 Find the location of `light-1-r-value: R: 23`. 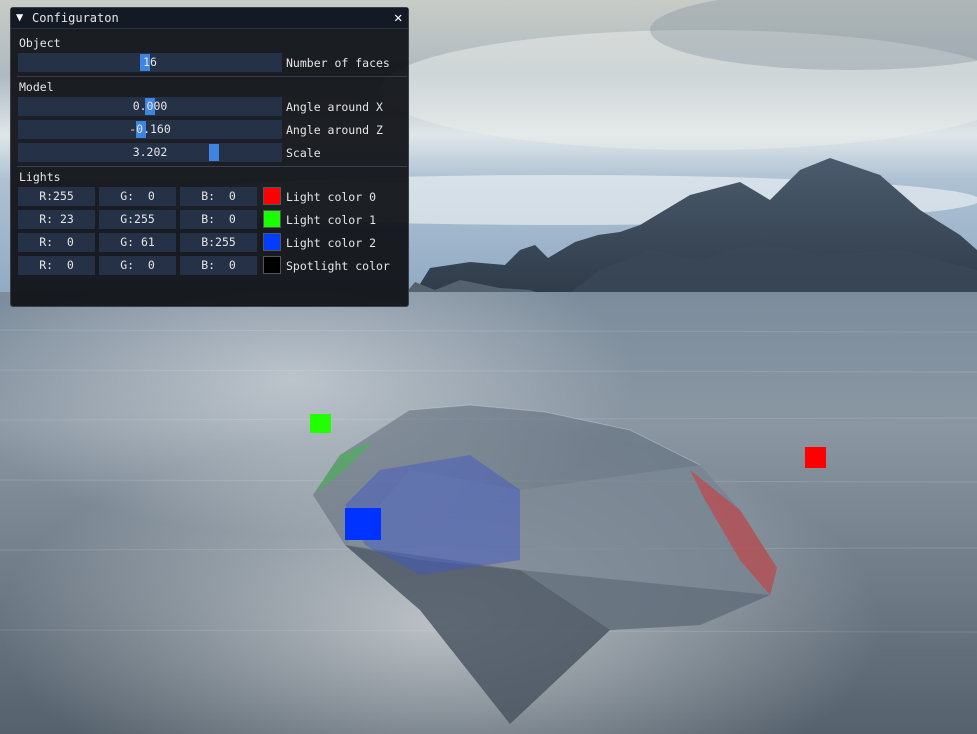

light-1-r-value: R: 23 is located at coordinates (56, 219).